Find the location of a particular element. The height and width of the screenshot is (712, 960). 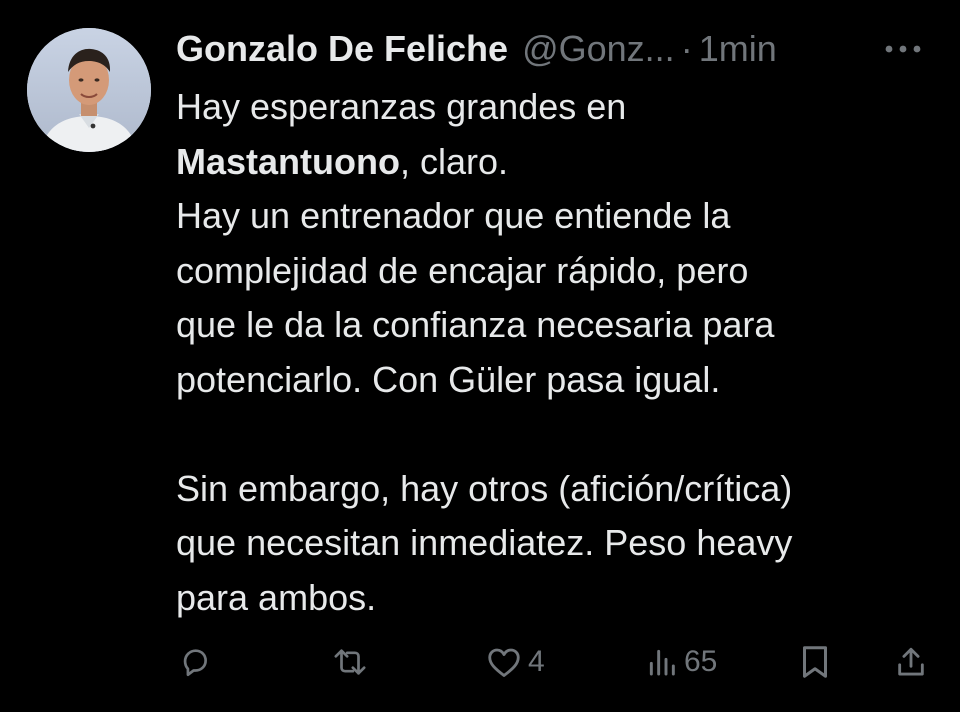

retweet-icon is located at coordinates (350, 662).